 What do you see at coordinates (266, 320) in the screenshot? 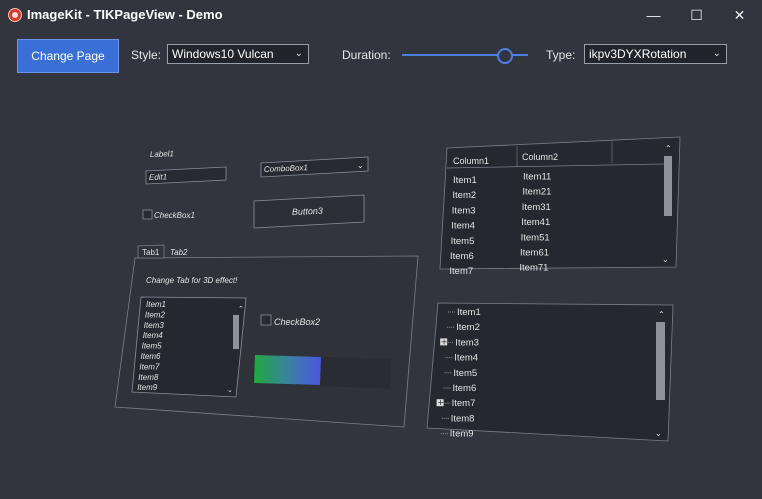
I see `checkbox2-box` at bounding box center [266, 320].